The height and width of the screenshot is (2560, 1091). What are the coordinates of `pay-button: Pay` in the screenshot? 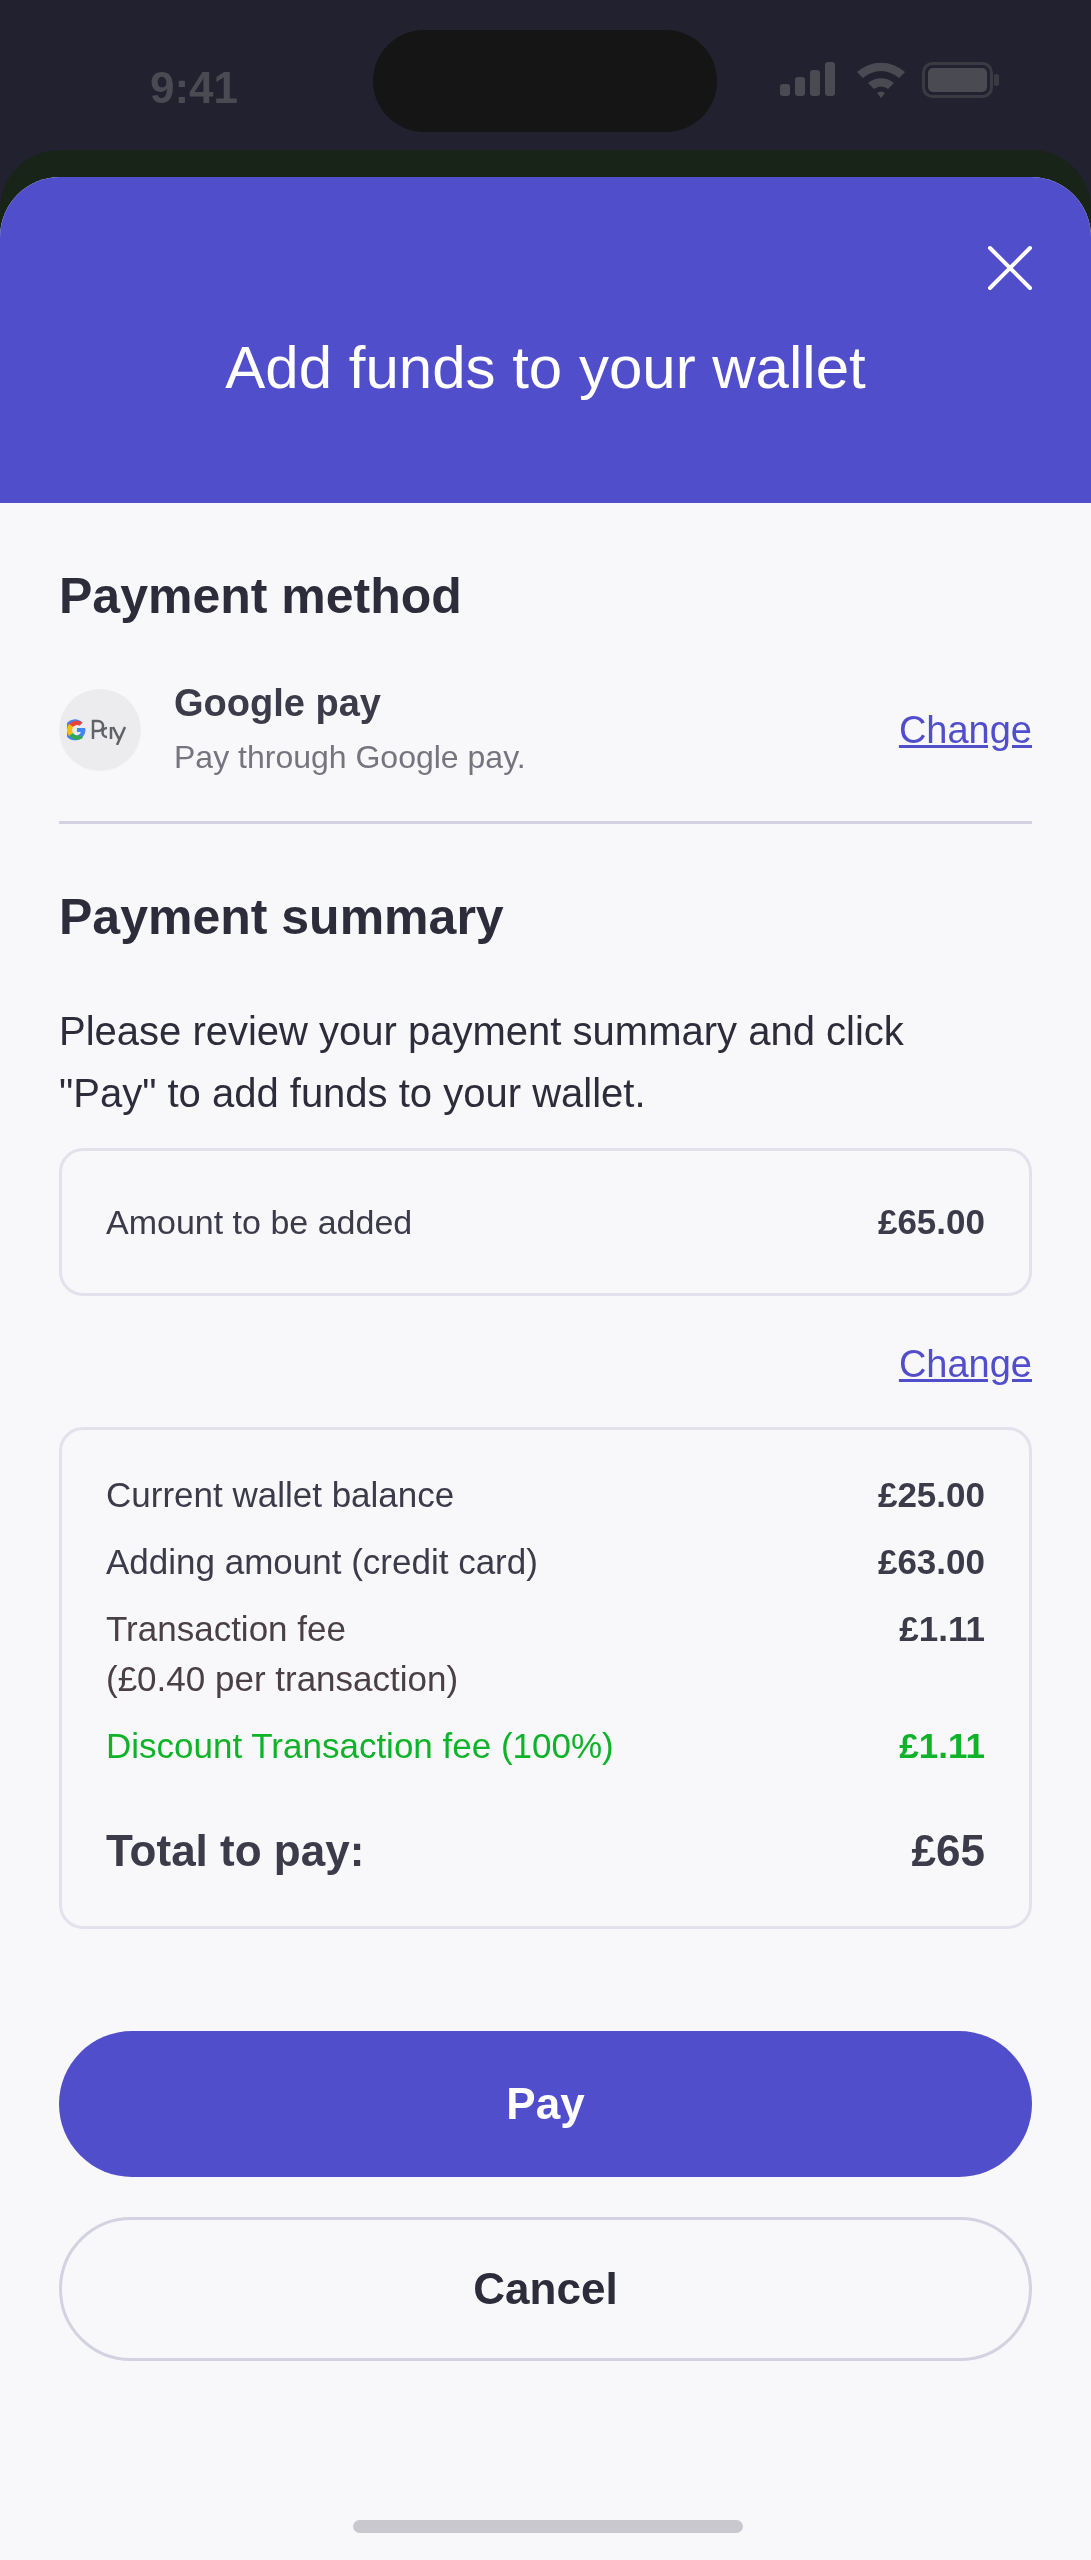 It's located at (545, 2104).